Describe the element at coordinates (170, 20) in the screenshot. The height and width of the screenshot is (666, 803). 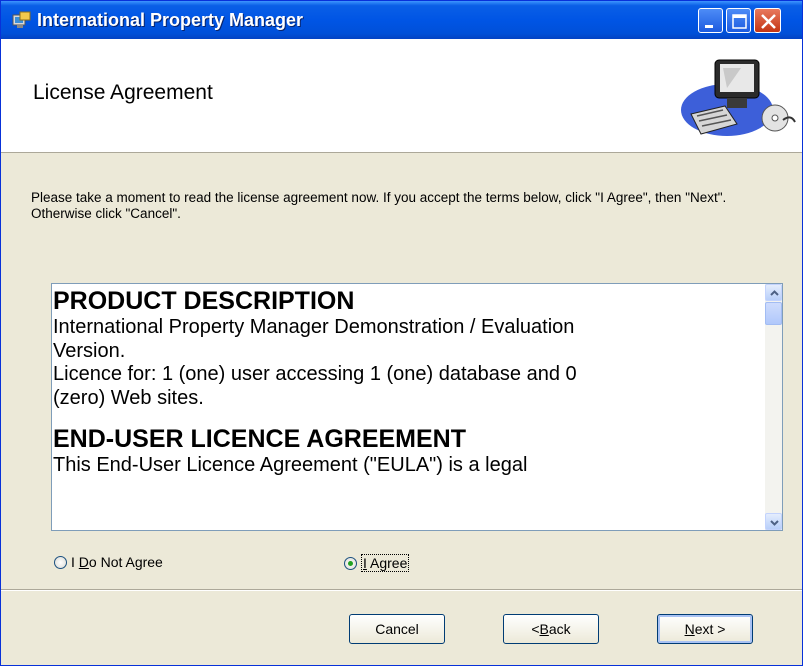
I see `window-title: International Property Manager` at that location.